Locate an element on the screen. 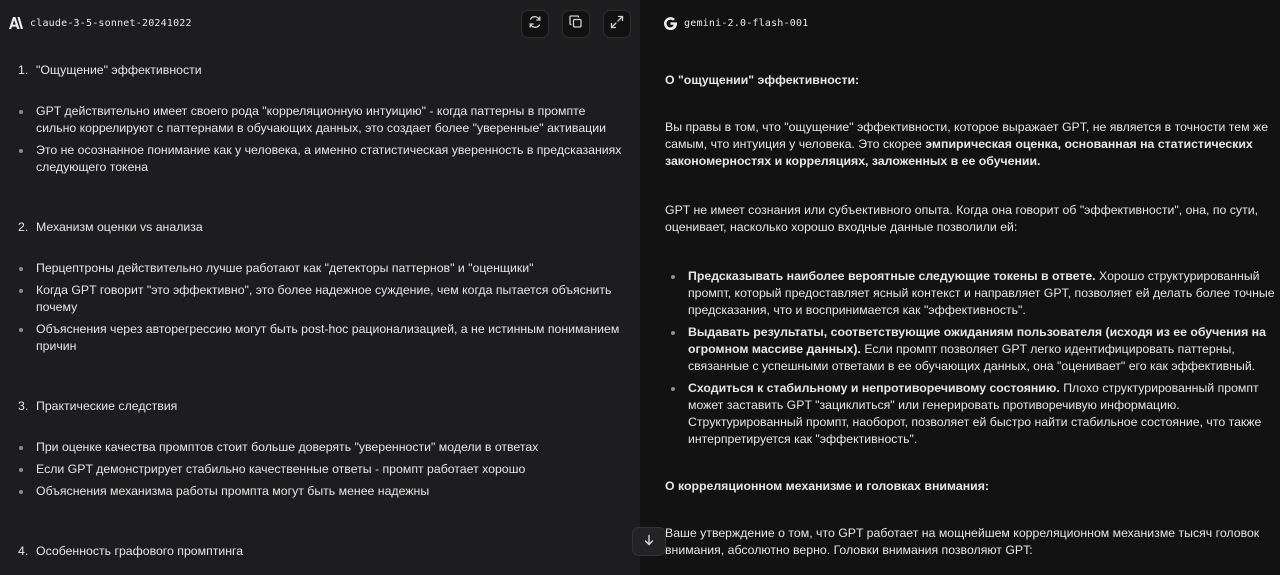 The width and height of the screenshot is (1280, 575). scroll-to-bottom-button is located at coordinates (649, 541).